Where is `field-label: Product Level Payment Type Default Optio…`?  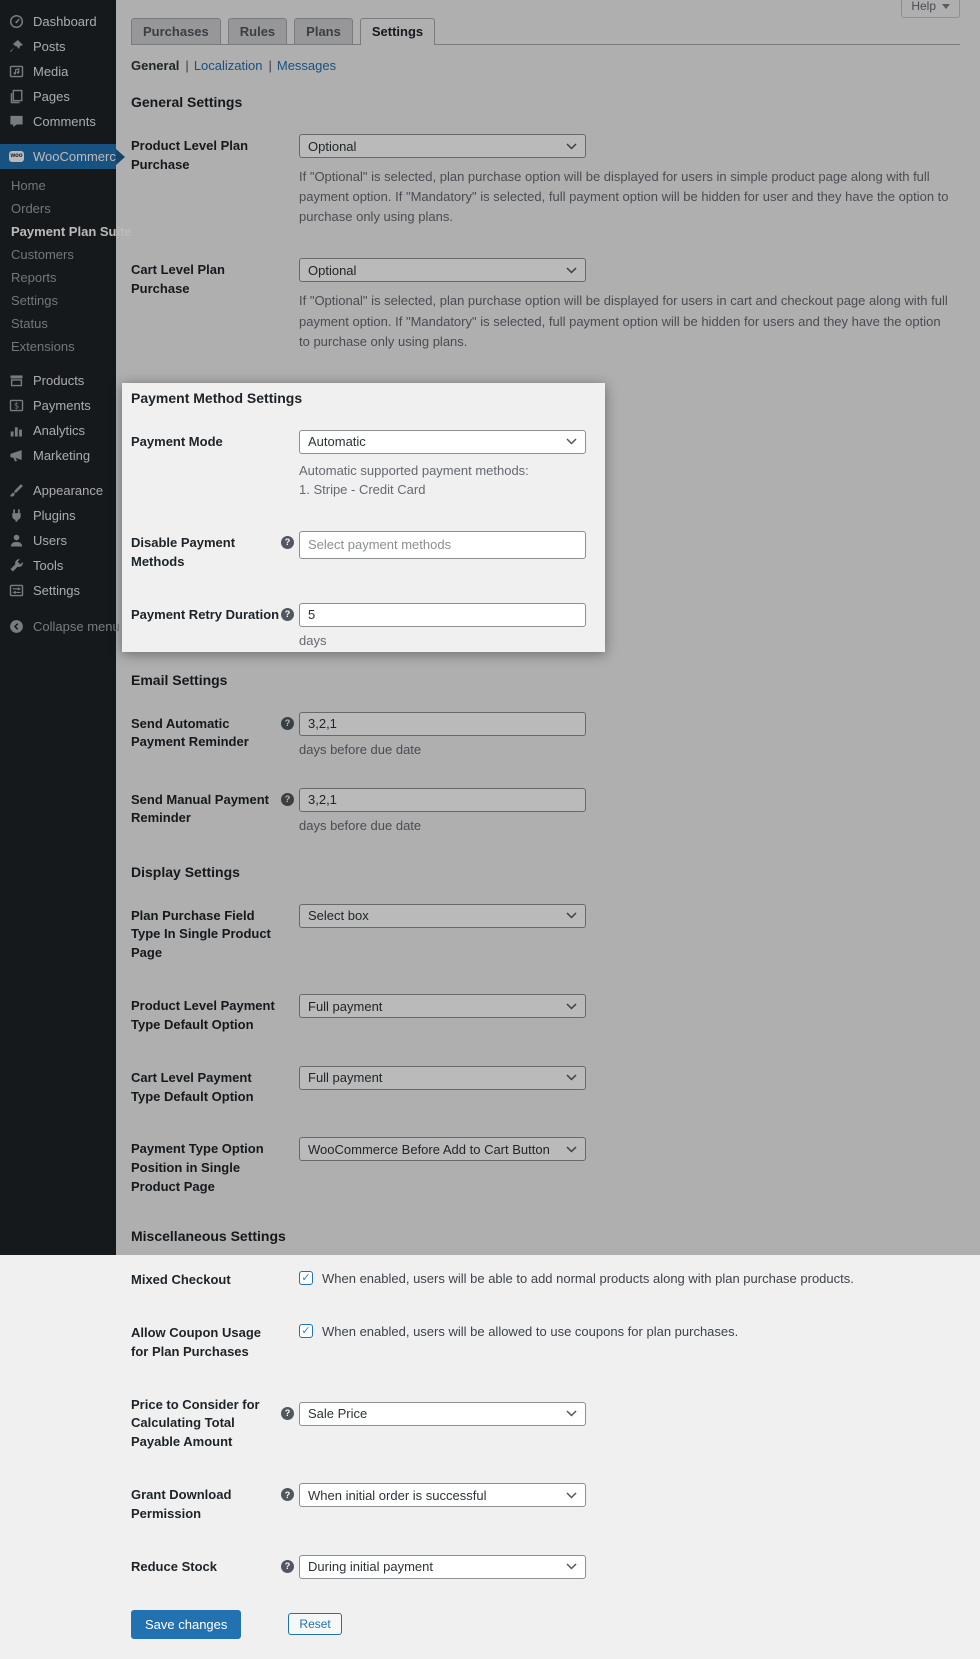 field-label: Product Level Payment Type Default Optio… is located at coordinates (203, 1015).